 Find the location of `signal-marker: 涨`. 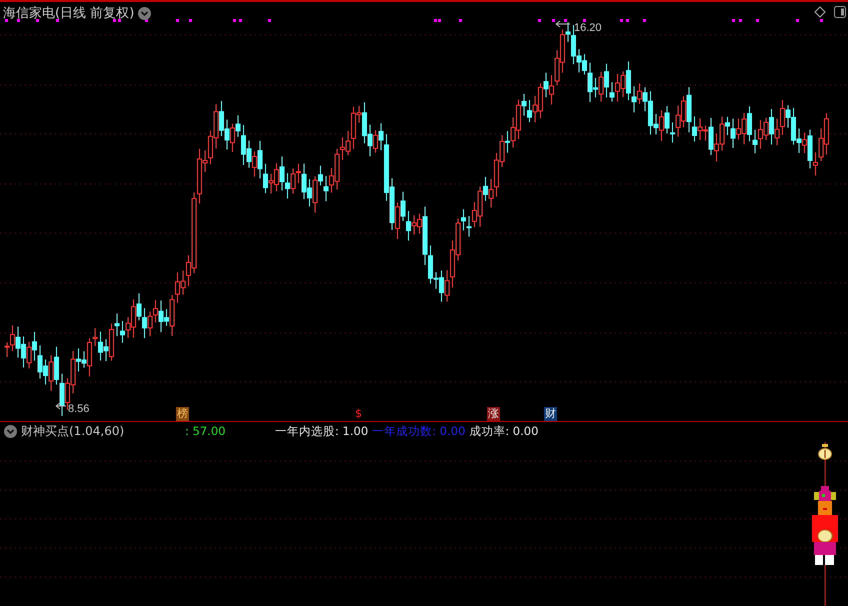

signal-marker: 涨 is located at coordinates (493, 414).